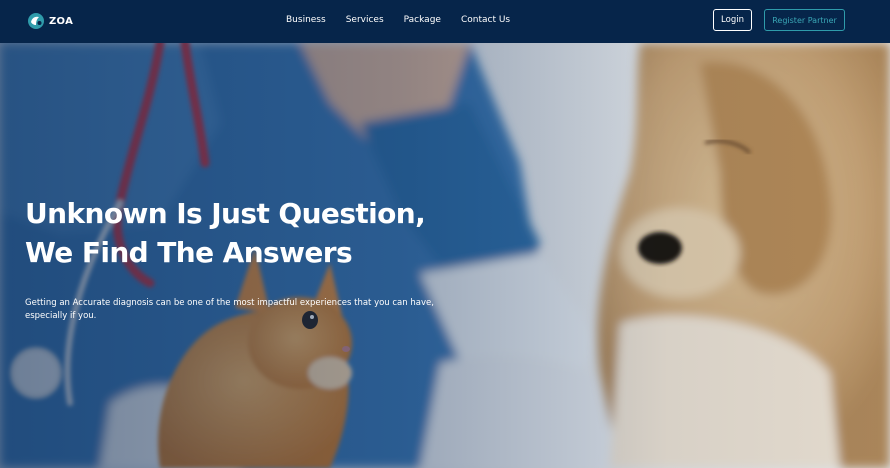  What do you see at coordinates (485, 20) in the screenshot?
I see `nav-link-contact-us: Contact Us` at bounding box center [485, 20].